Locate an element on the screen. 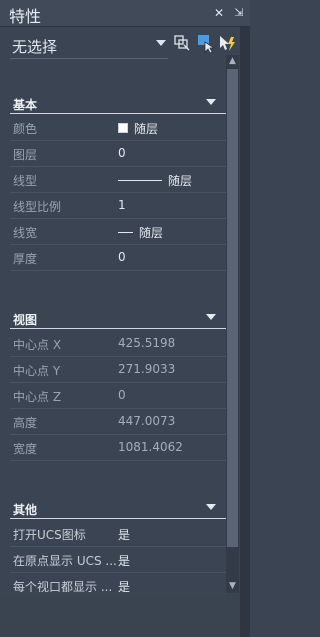 Image resolution: width=320 pixels, height=637 pixels. property-row-center-z: 中心点 Z 0 is located at coordinates (118, 395).